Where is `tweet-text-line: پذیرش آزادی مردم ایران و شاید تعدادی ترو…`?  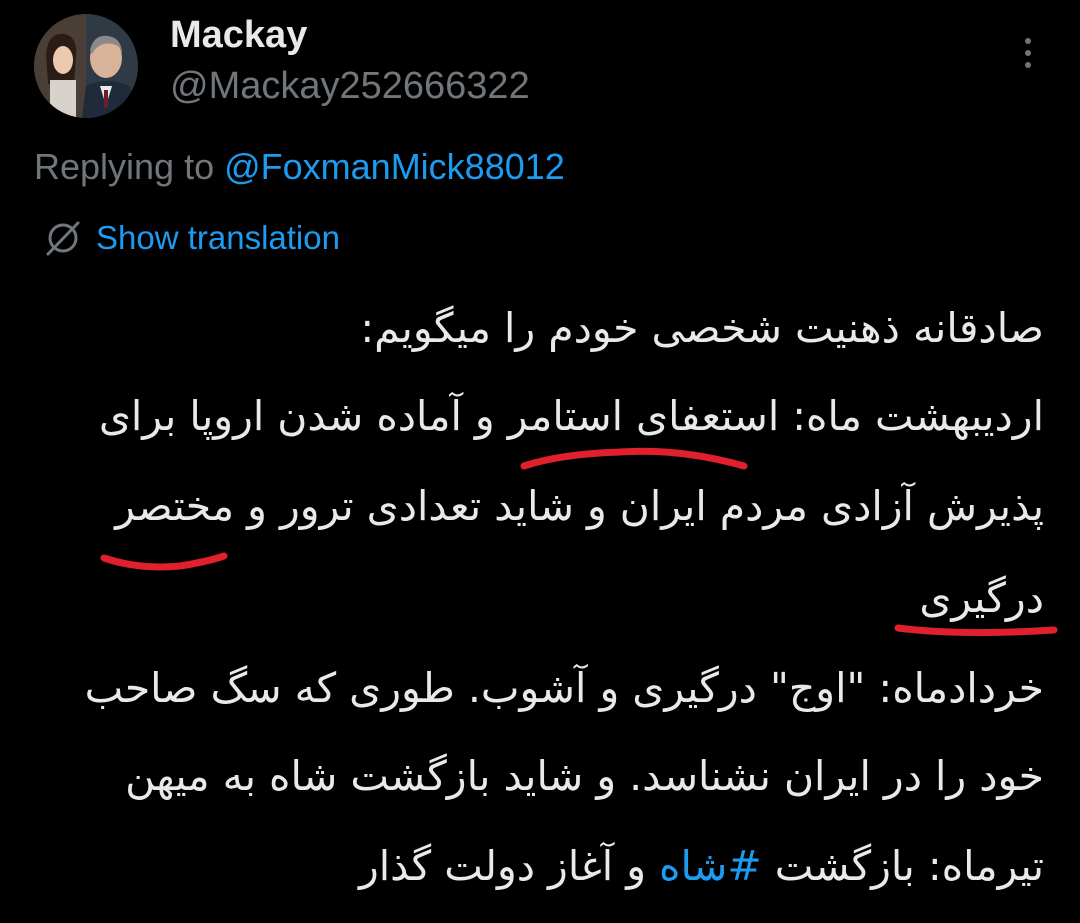 tweet-text-line: پذیرش آزادی مردم ایران و شاید تعدادی ترو… is located at coordinates (579, 506).